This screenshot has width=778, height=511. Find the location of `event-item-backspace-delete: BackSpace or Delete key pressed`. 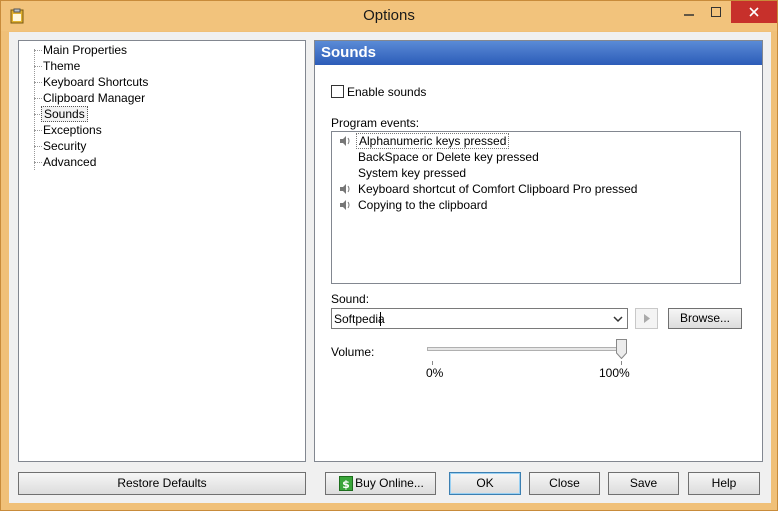

event-item-backspace-delete: BackSpace or Delete key pressed is located at coordinates (448, 157).